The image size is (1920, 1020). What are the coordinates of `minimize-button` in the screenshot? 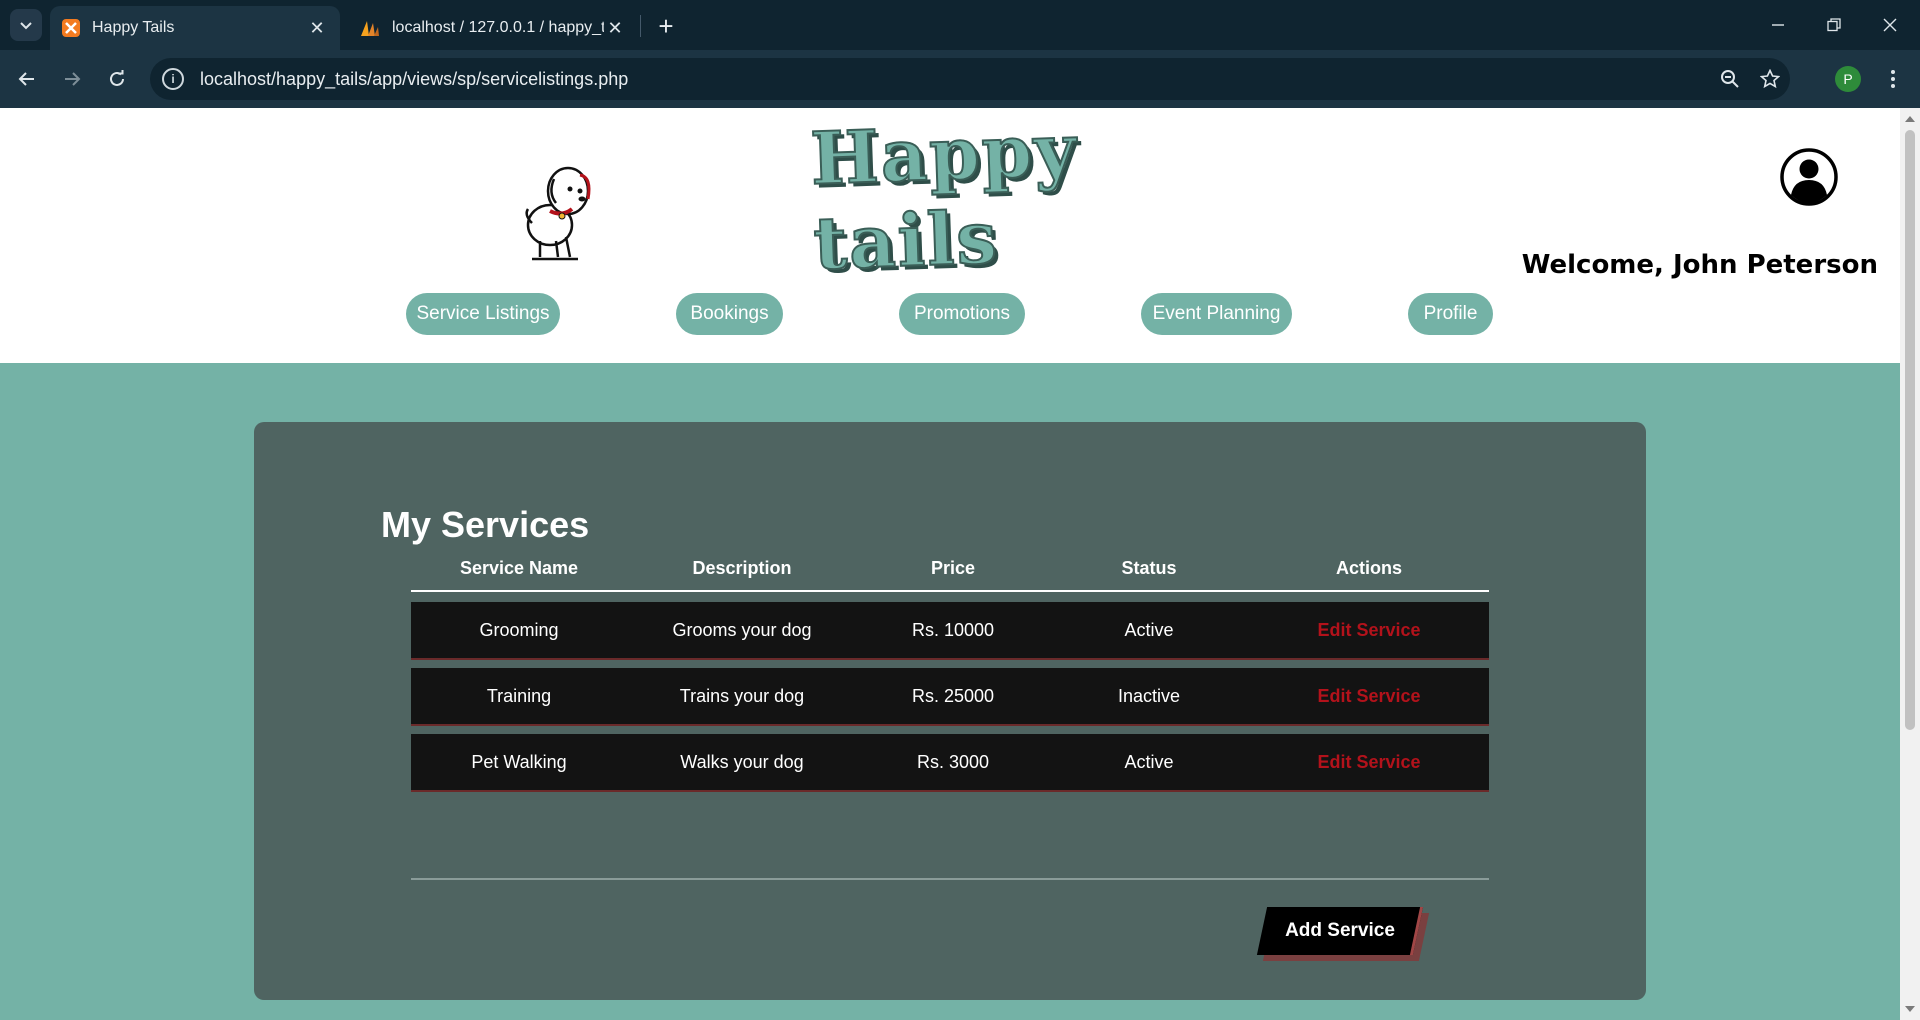 It's located at (1778, 25).